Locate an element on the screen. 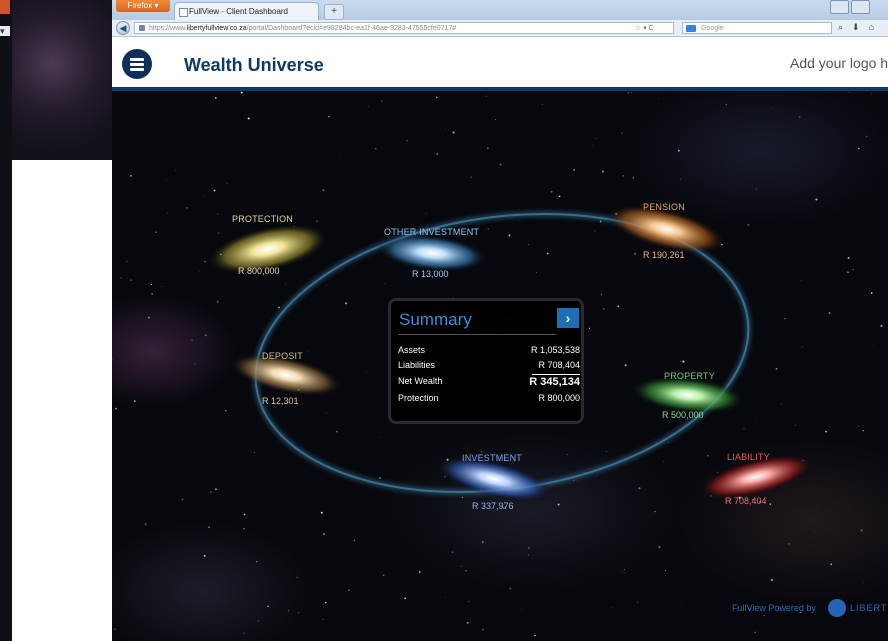 Image resolution: width=888 pixels, height=641 pixels. chevron-down-icon: ▾ is located at coordinates (5, 31).